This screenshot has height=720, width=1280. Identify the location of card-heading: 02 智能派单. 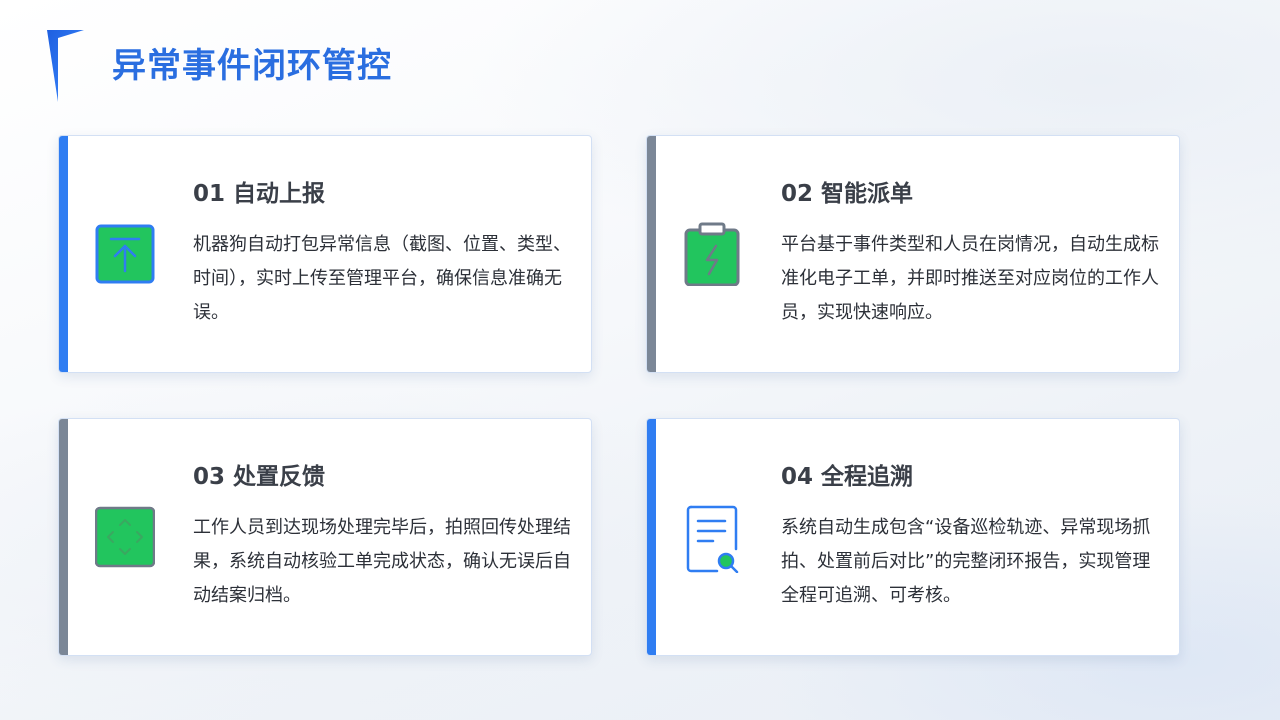
(847, 194).